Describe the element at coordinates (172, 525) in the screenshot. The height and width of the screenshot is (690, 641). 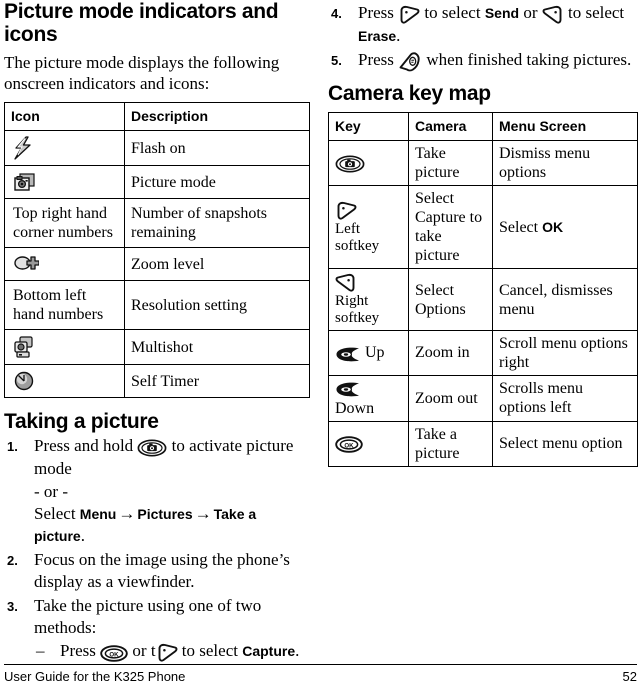
I see `step-alternate-body: Select Menu → Pictures → Take a picture.` at that location.